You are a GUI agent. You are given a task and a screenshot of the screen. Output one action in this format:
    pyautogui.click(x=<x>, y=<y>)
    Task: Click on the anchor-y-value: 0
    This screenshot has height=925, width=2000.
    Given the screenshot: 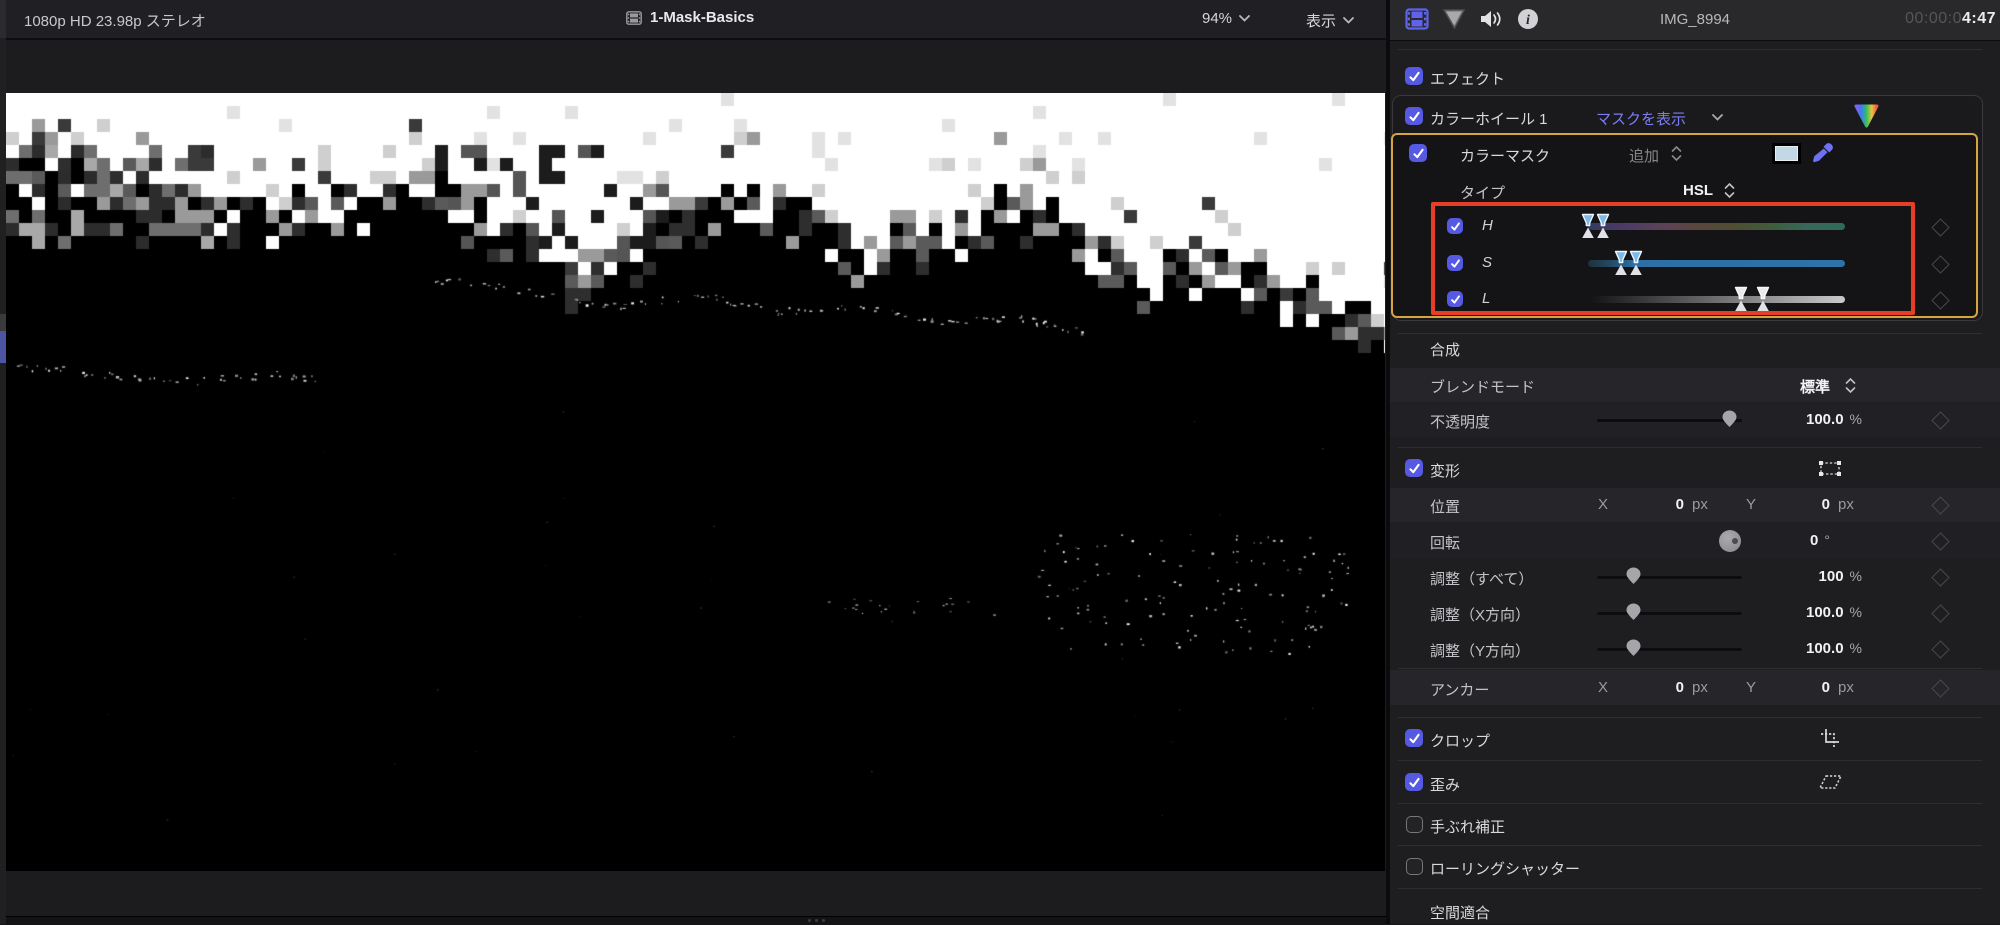 What is the action you would take?
    pyautogui.click(x=1791, y=687)
    